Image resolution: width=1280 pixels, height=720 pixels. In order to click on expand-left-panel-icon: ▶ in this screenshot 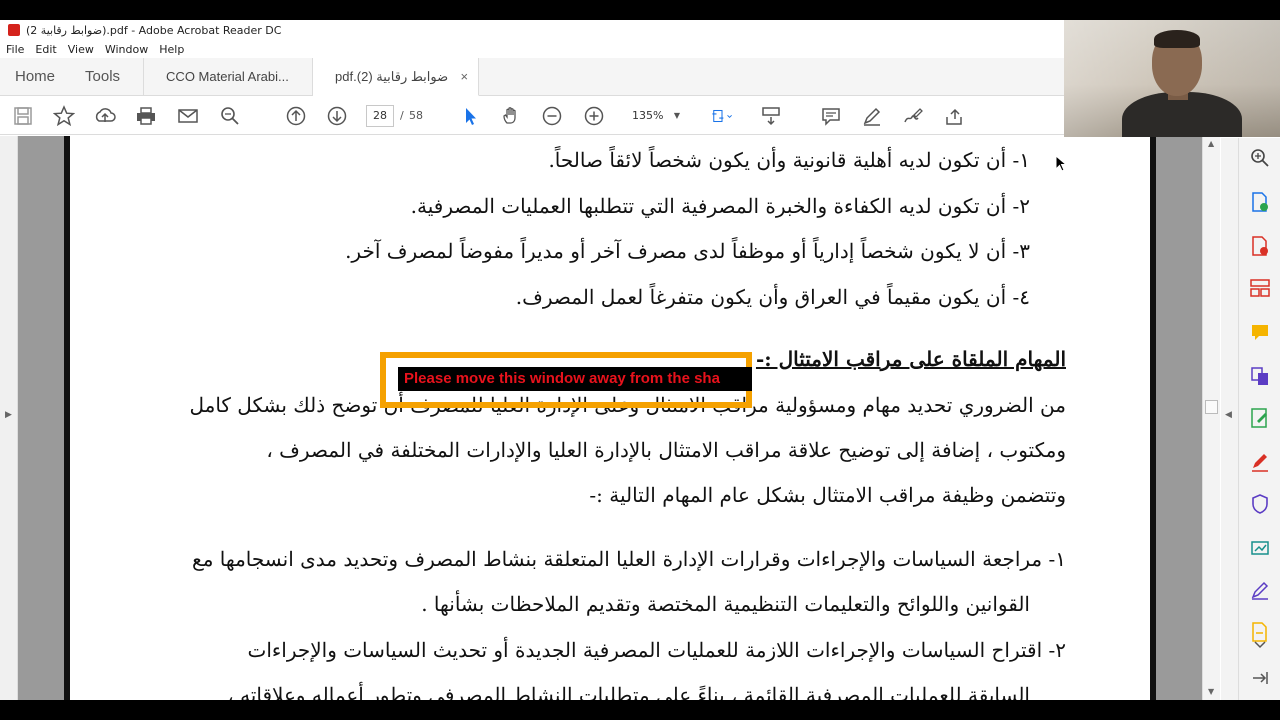, I will do `click(8, 415)`.